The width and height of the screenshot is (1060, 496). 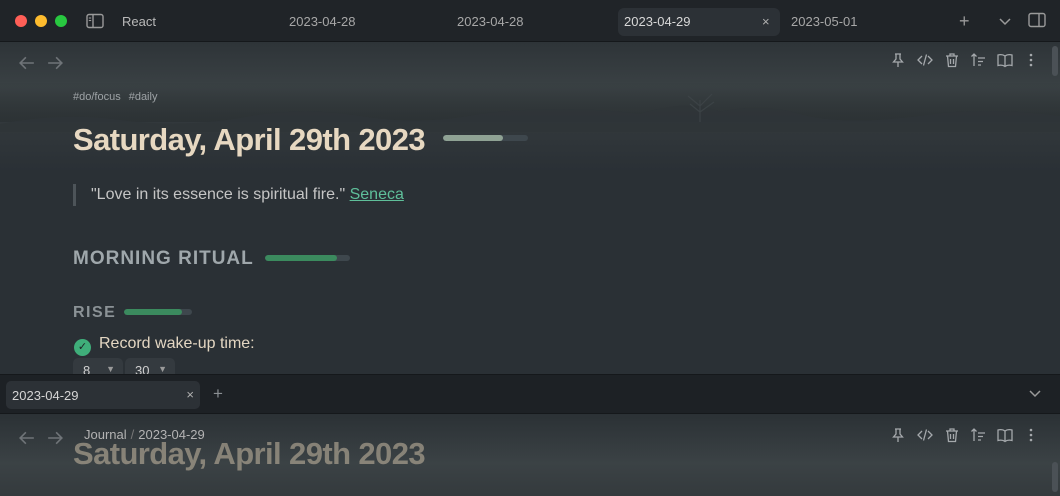 I want to click on tag-list: #do/focus #daily, so click(x=119, y=97).